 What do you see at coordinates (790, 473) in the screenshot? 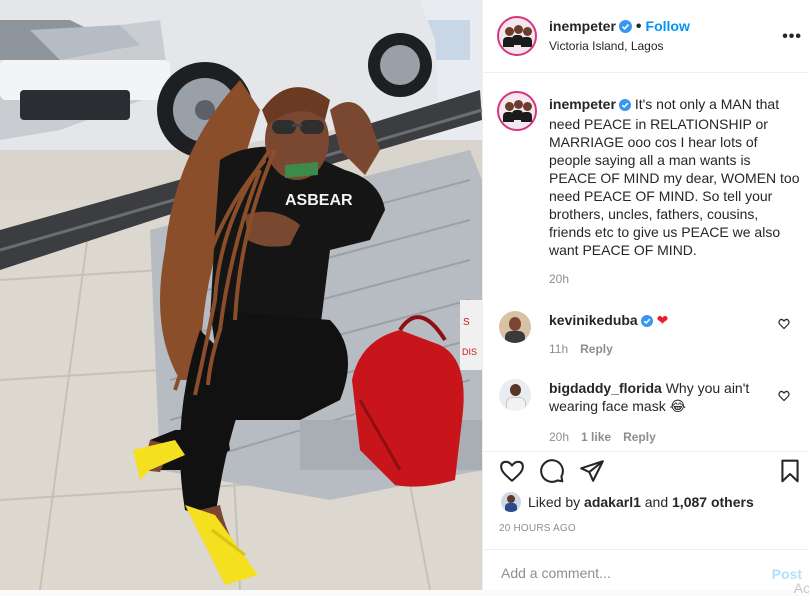
I see `bookmark-icon` at bounding box center [790, 473].